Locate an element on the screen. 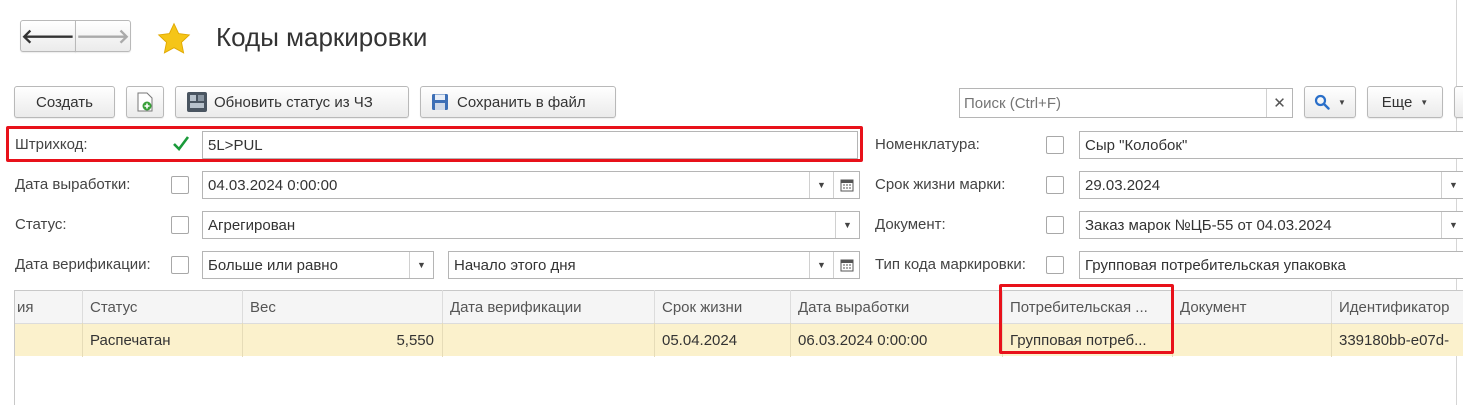 Image resolution: width=1463 pixels, height=405 pixels. table-cell-verification-date is located at coordinates (549, 340).